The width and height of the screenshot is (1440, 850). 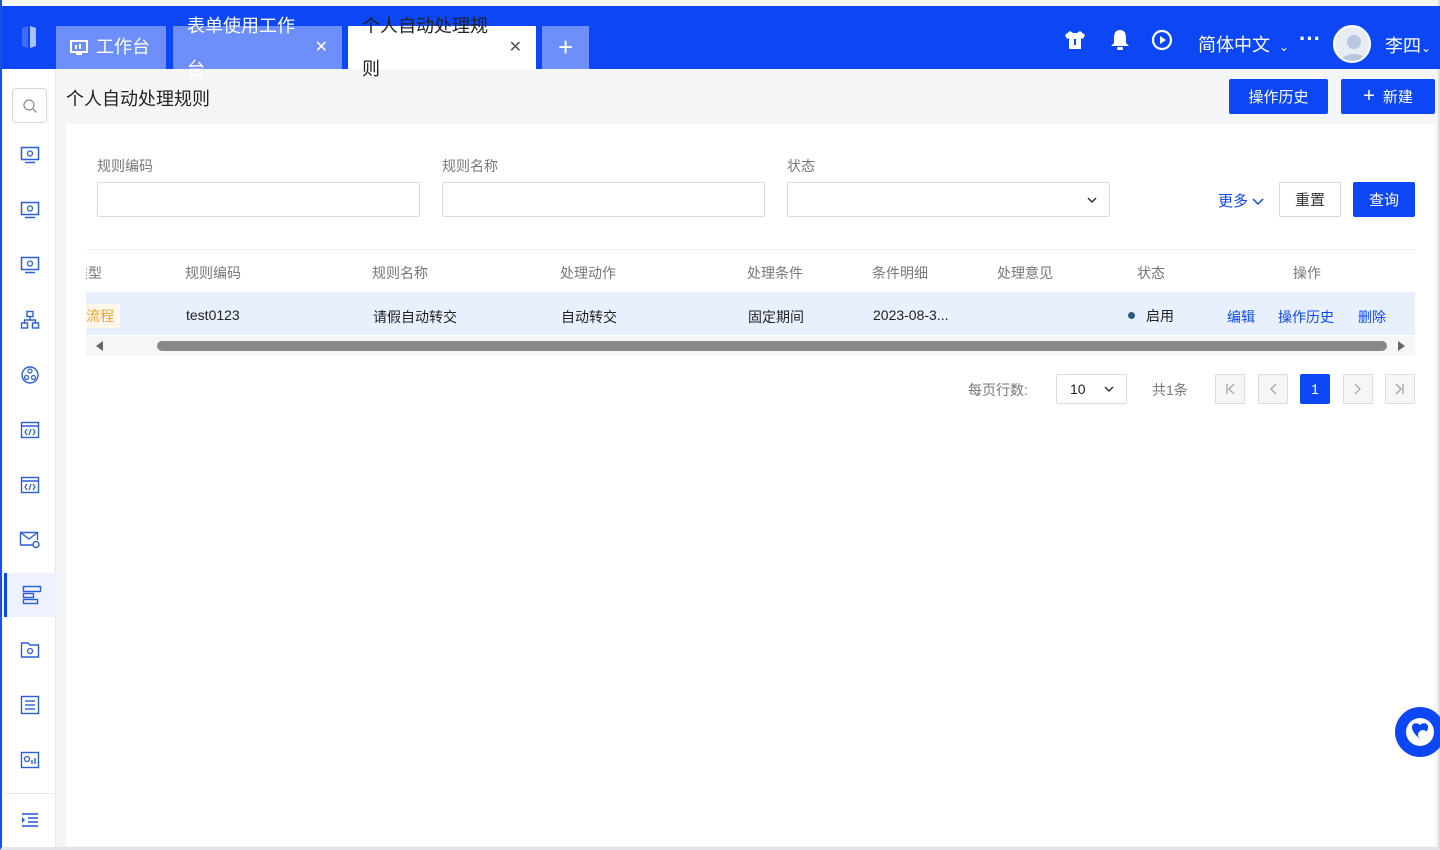 What do you see at coordinates (111, 47) in the screenshot?
I see `tab-workbench: 工作台` at bounding box center [111, 47].